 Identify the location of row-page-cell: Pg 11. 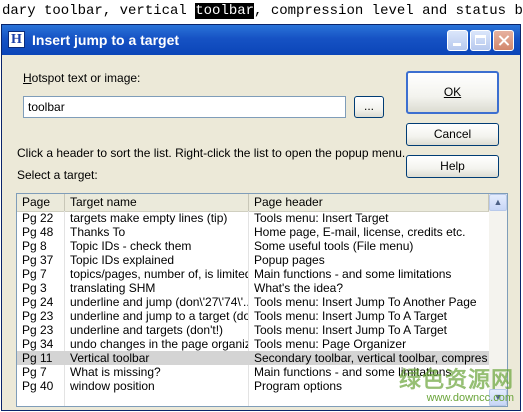
(37, 358).